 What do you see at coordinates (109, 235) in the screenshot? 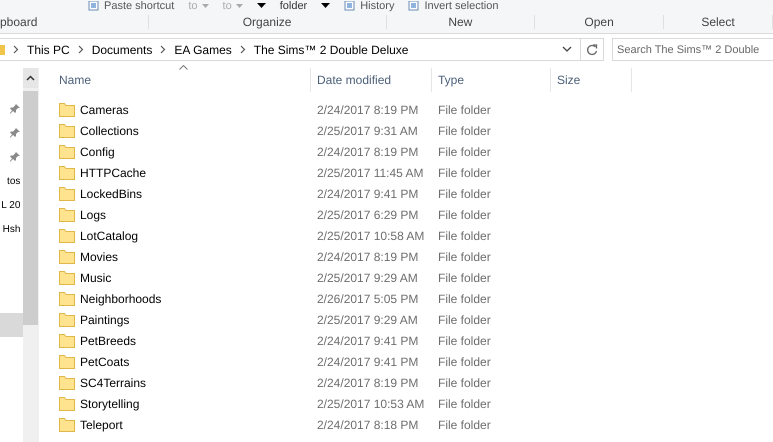
I see `file-name: LotCatalog` at bounding box center [109, 235].